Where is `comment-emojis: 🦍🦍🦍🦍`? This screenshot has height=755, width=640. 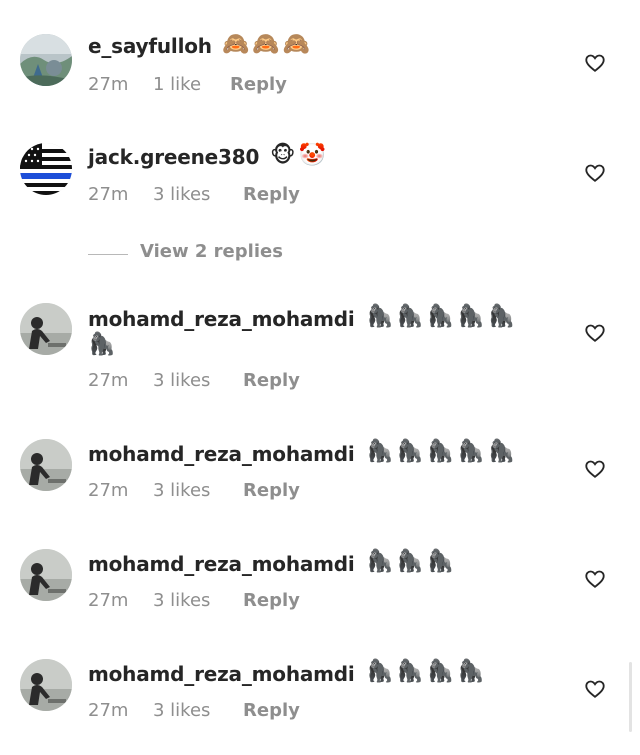 comment-emojis: 🦍🦍🦍🦍 is located at coordinates (427, 671).